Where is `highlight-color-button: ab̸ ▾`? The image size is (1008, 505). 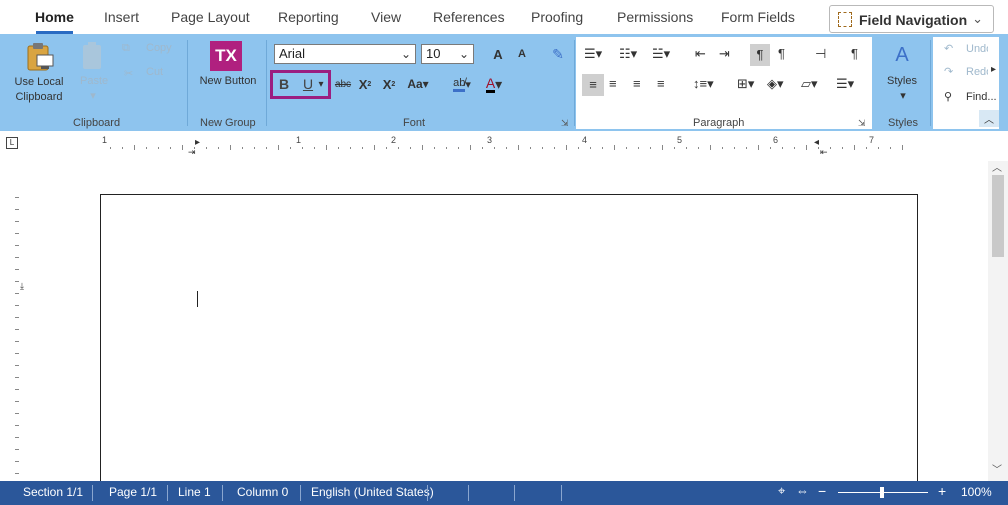 highlight-color-button: ab̸ ▾ is located at coordinates (462, 84).